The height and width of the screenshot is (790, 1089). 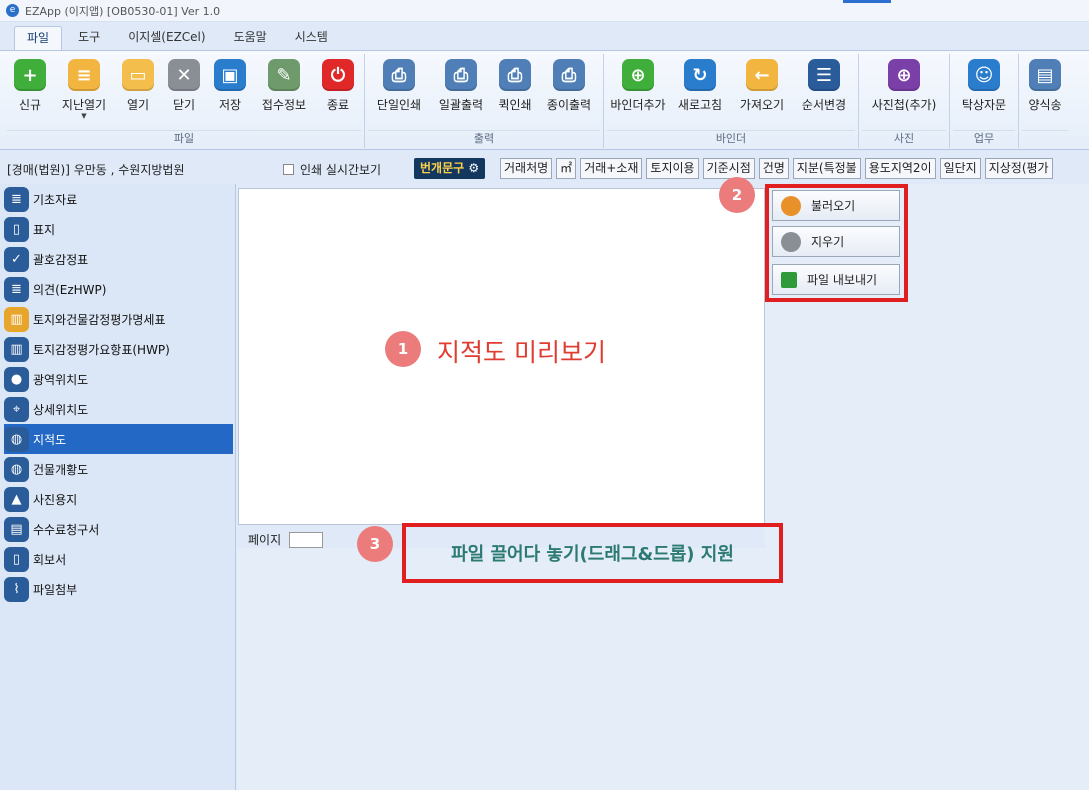 I want to click on route-pin-icon: ⌖, so click(x=16, y=409).